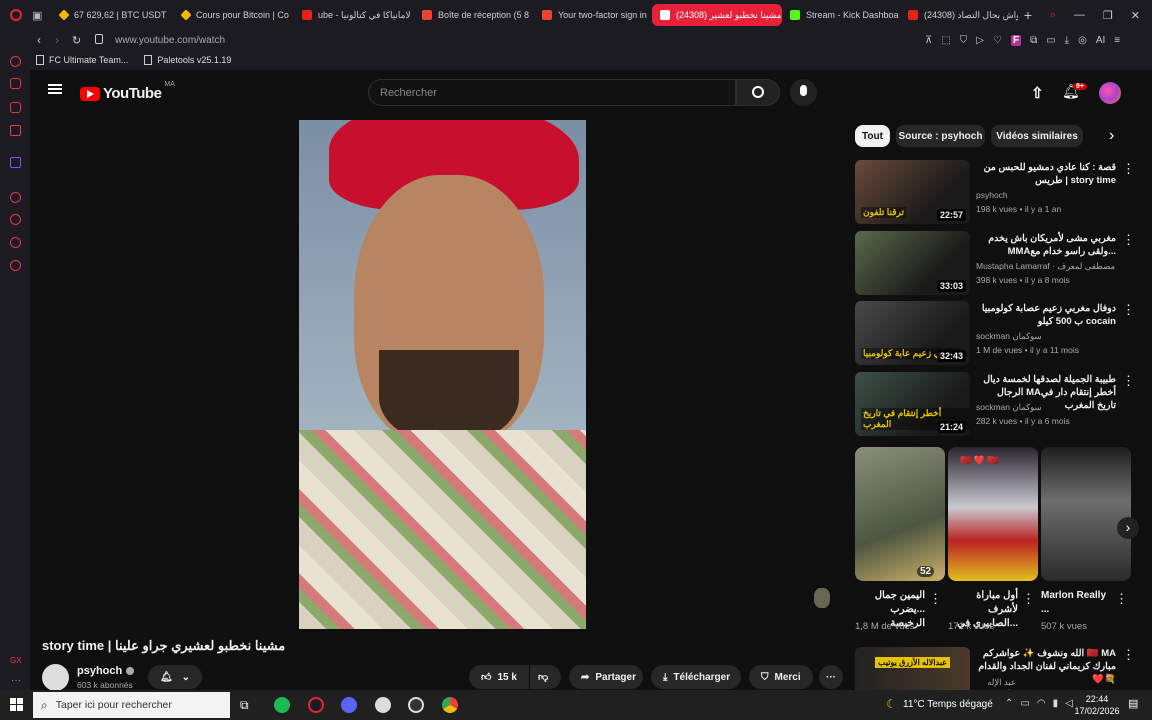 The image size is (1152, 720). Describe the element at coordinates (42, 15) in the screenshot. I see `workspace-icon: ▣` at that location.